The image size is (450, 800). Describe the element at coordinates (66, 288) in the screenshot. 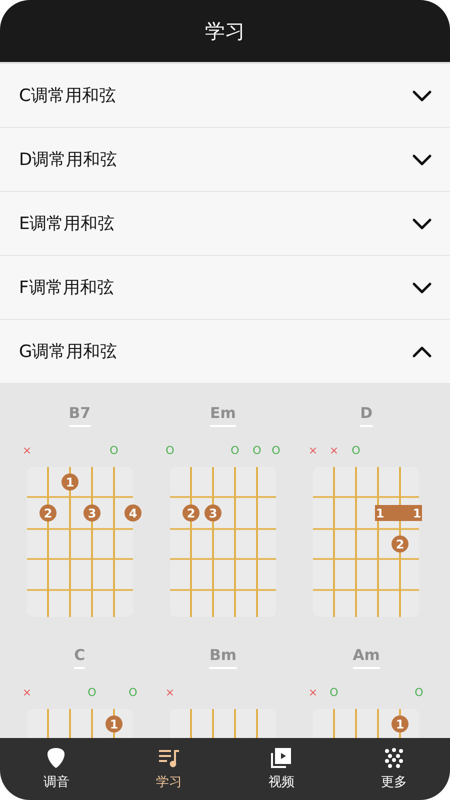

I see `section-title: F调常用和弦` at that location.